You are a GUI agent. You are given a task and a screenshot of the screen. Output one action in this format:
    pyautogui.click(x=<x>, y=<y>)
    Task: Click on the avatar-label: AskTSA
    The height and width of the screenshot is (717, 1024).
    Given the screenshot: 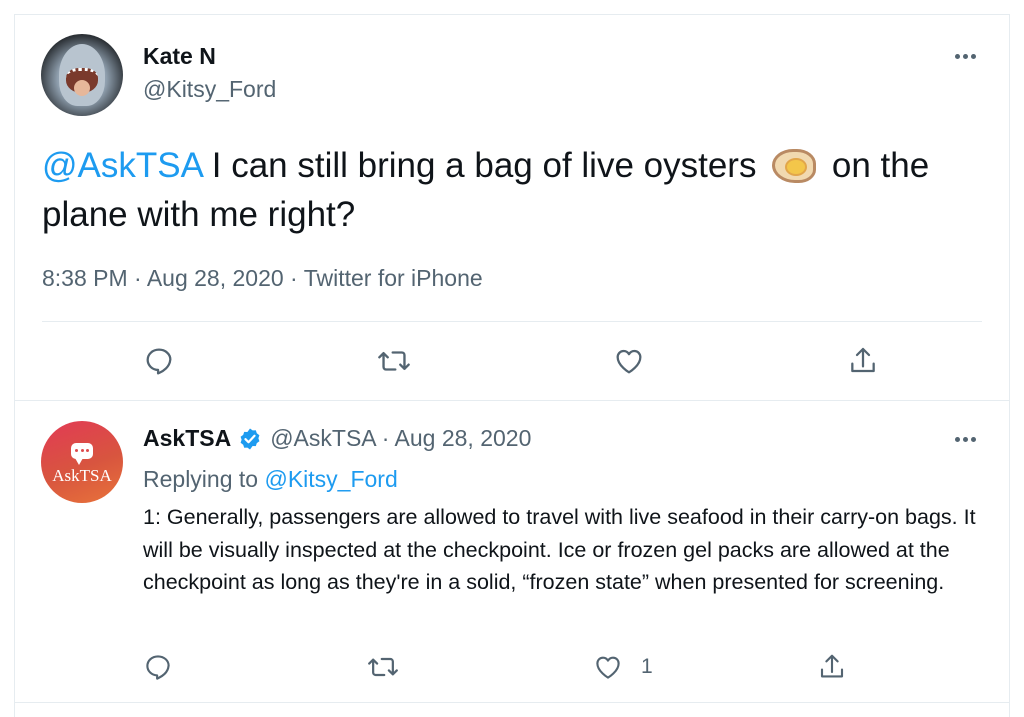 What is the action you would take?
    pyautogui.click(x=82, y=475)
    